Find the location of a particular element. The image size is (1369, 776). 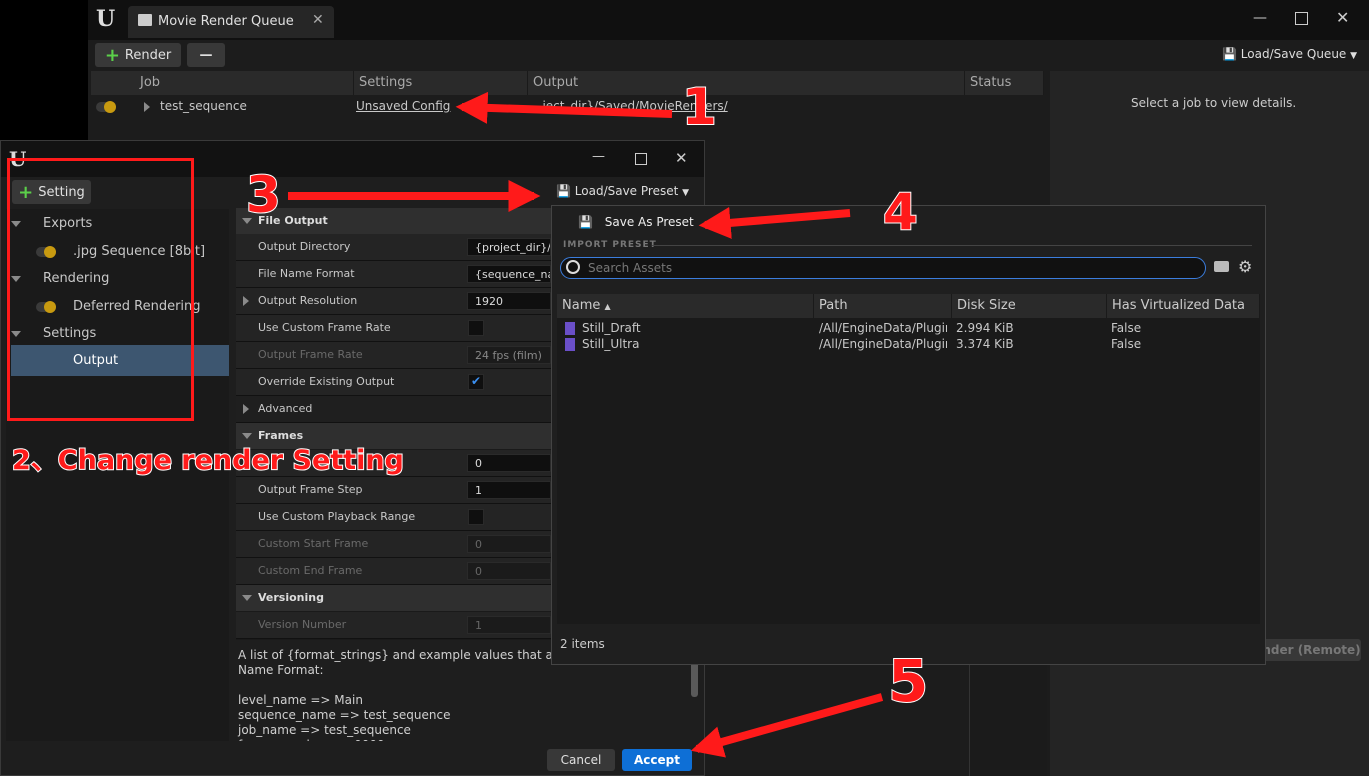

step-1-label: 1 is located at coordinates (699, 107).